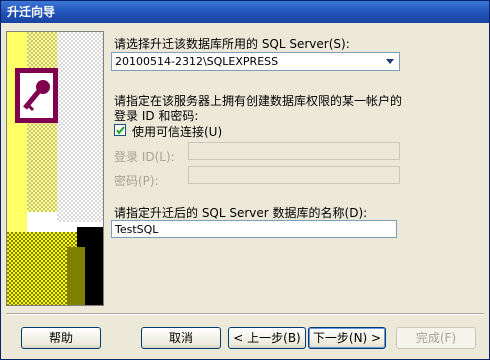 This screenshot has width=490, height=360. What do you see at coordinates (197, 61) in the screenshot?
I see `sql-server-value: 20100514-2312\SQLEXPRESS` at bounding box center [197, 61].